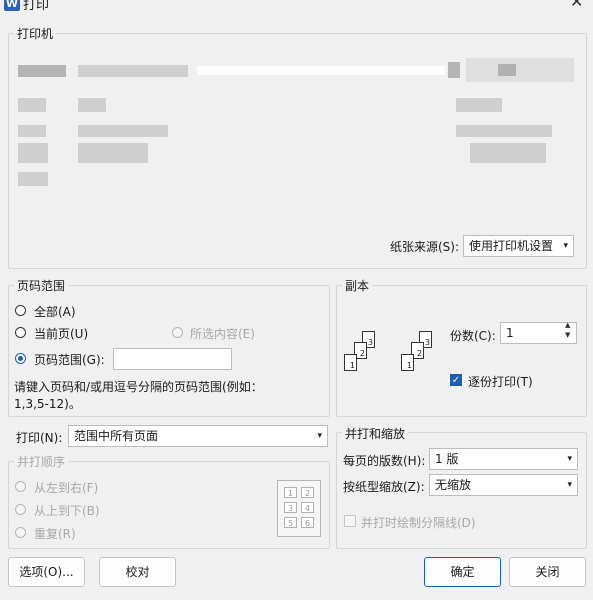 This screenshot has width=593, height=600. Describe the element at coordinates (307, 507) in the screenshot. I see `order-cell: 4` at that location.